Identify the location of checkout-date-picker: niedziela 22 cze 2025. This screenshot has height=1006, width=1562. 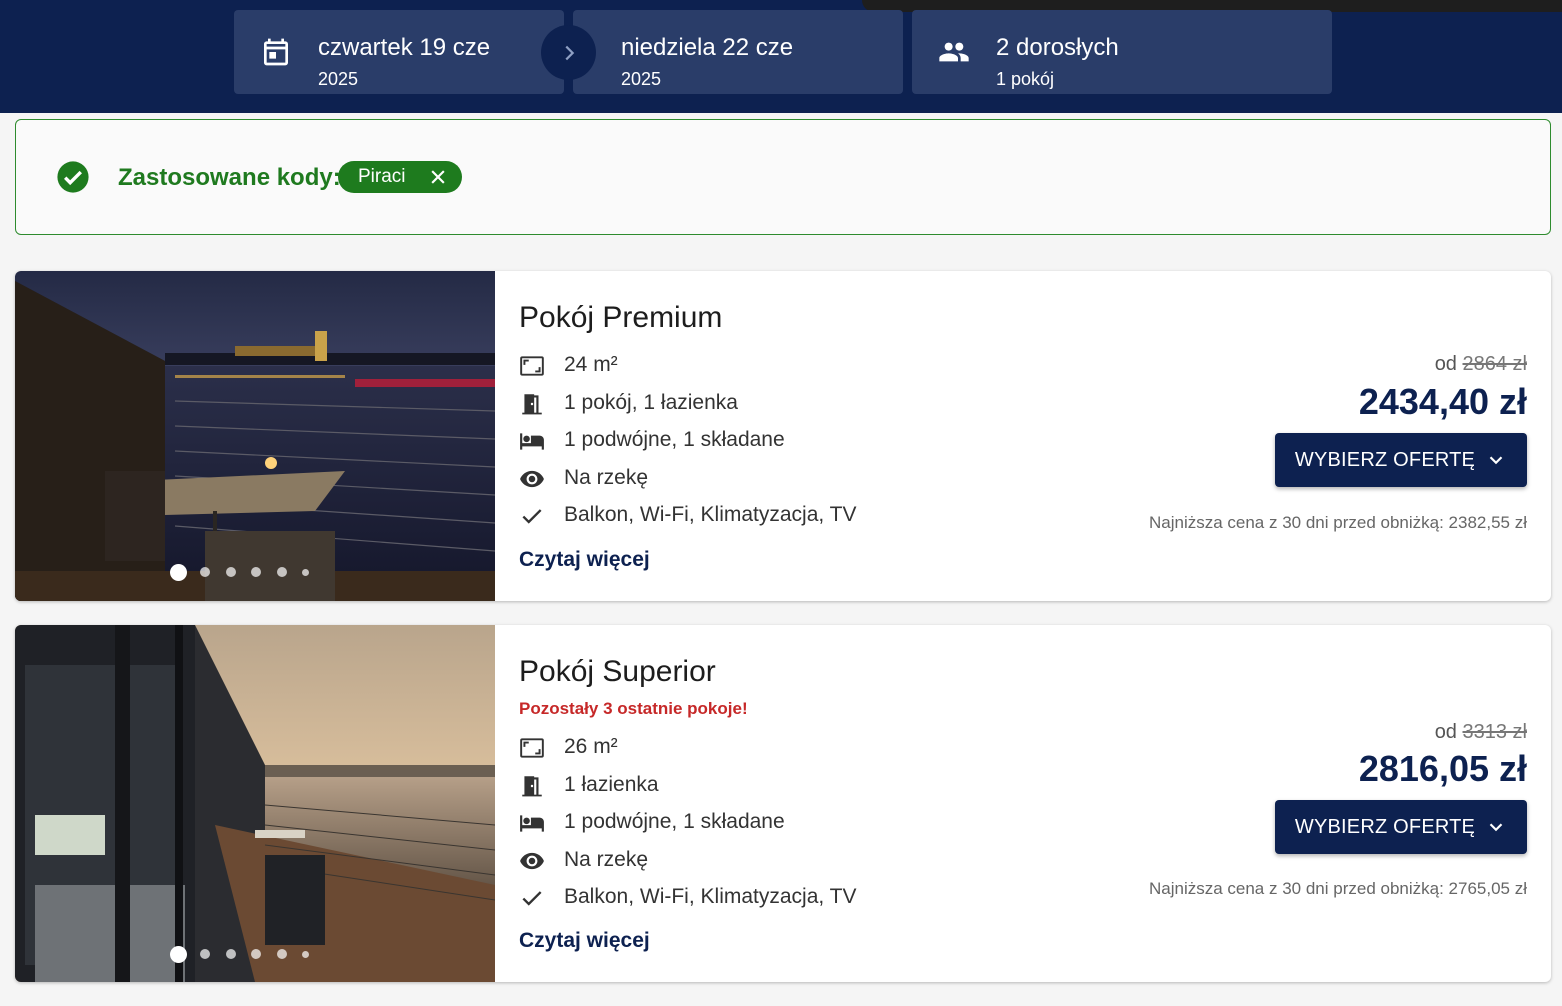
(738, 52).